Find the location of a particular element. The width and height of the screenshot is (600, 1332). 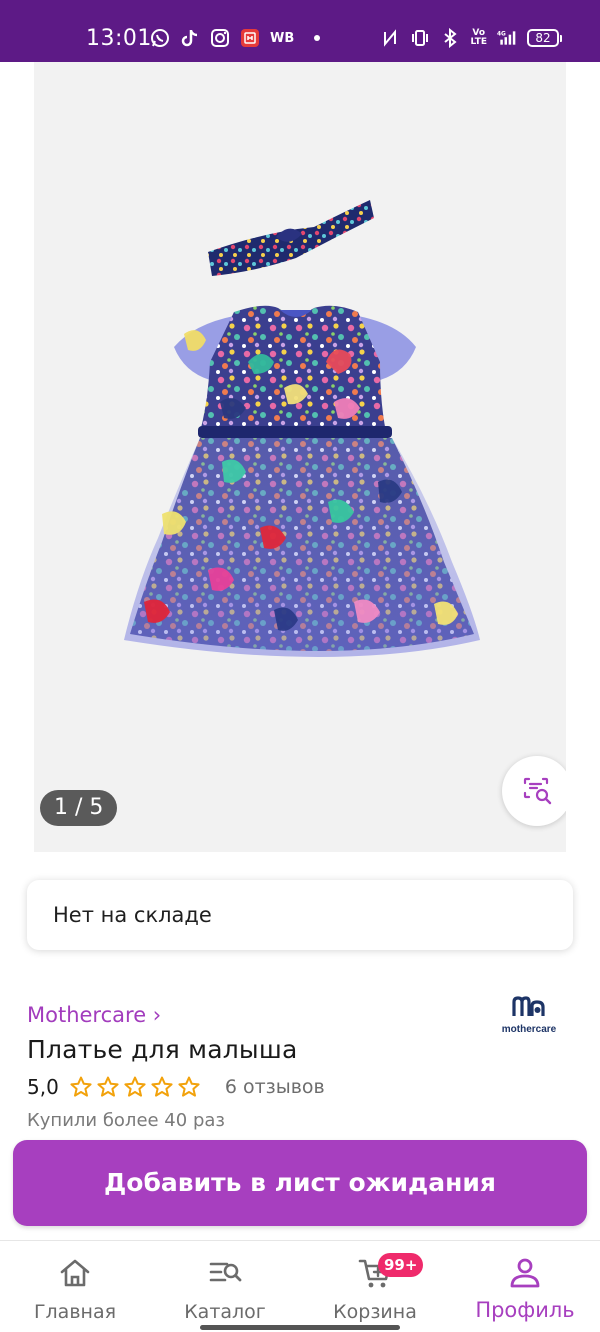

stock-status-label: Нет на складе is located at coordinates (132, 915).